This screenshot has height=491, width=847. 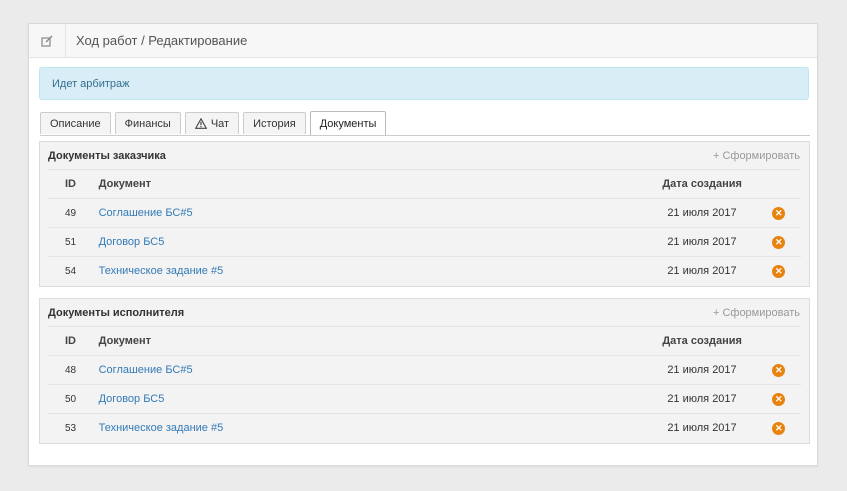 What do you see at coordinates (424, 270) in the screenshot?
I see `table-row: 54 Техническое задание #5 21 июля 2017 ✕` at bounding box center [424, 270].